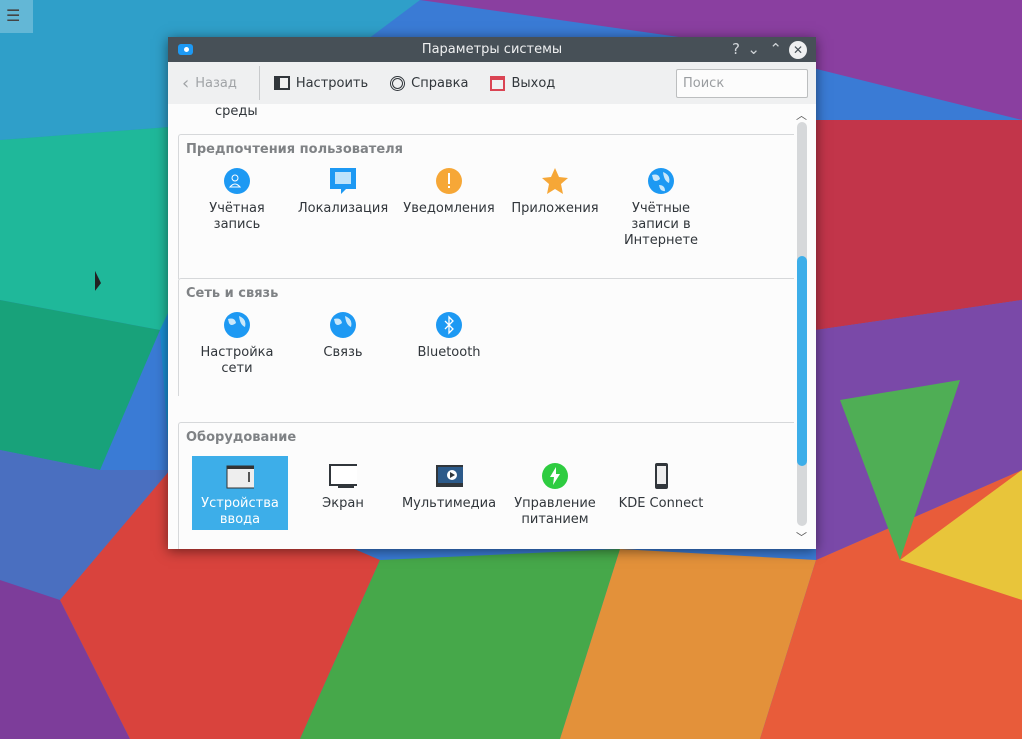  I want to click on item-network-settings: Настройка сети, so click(237, 342).